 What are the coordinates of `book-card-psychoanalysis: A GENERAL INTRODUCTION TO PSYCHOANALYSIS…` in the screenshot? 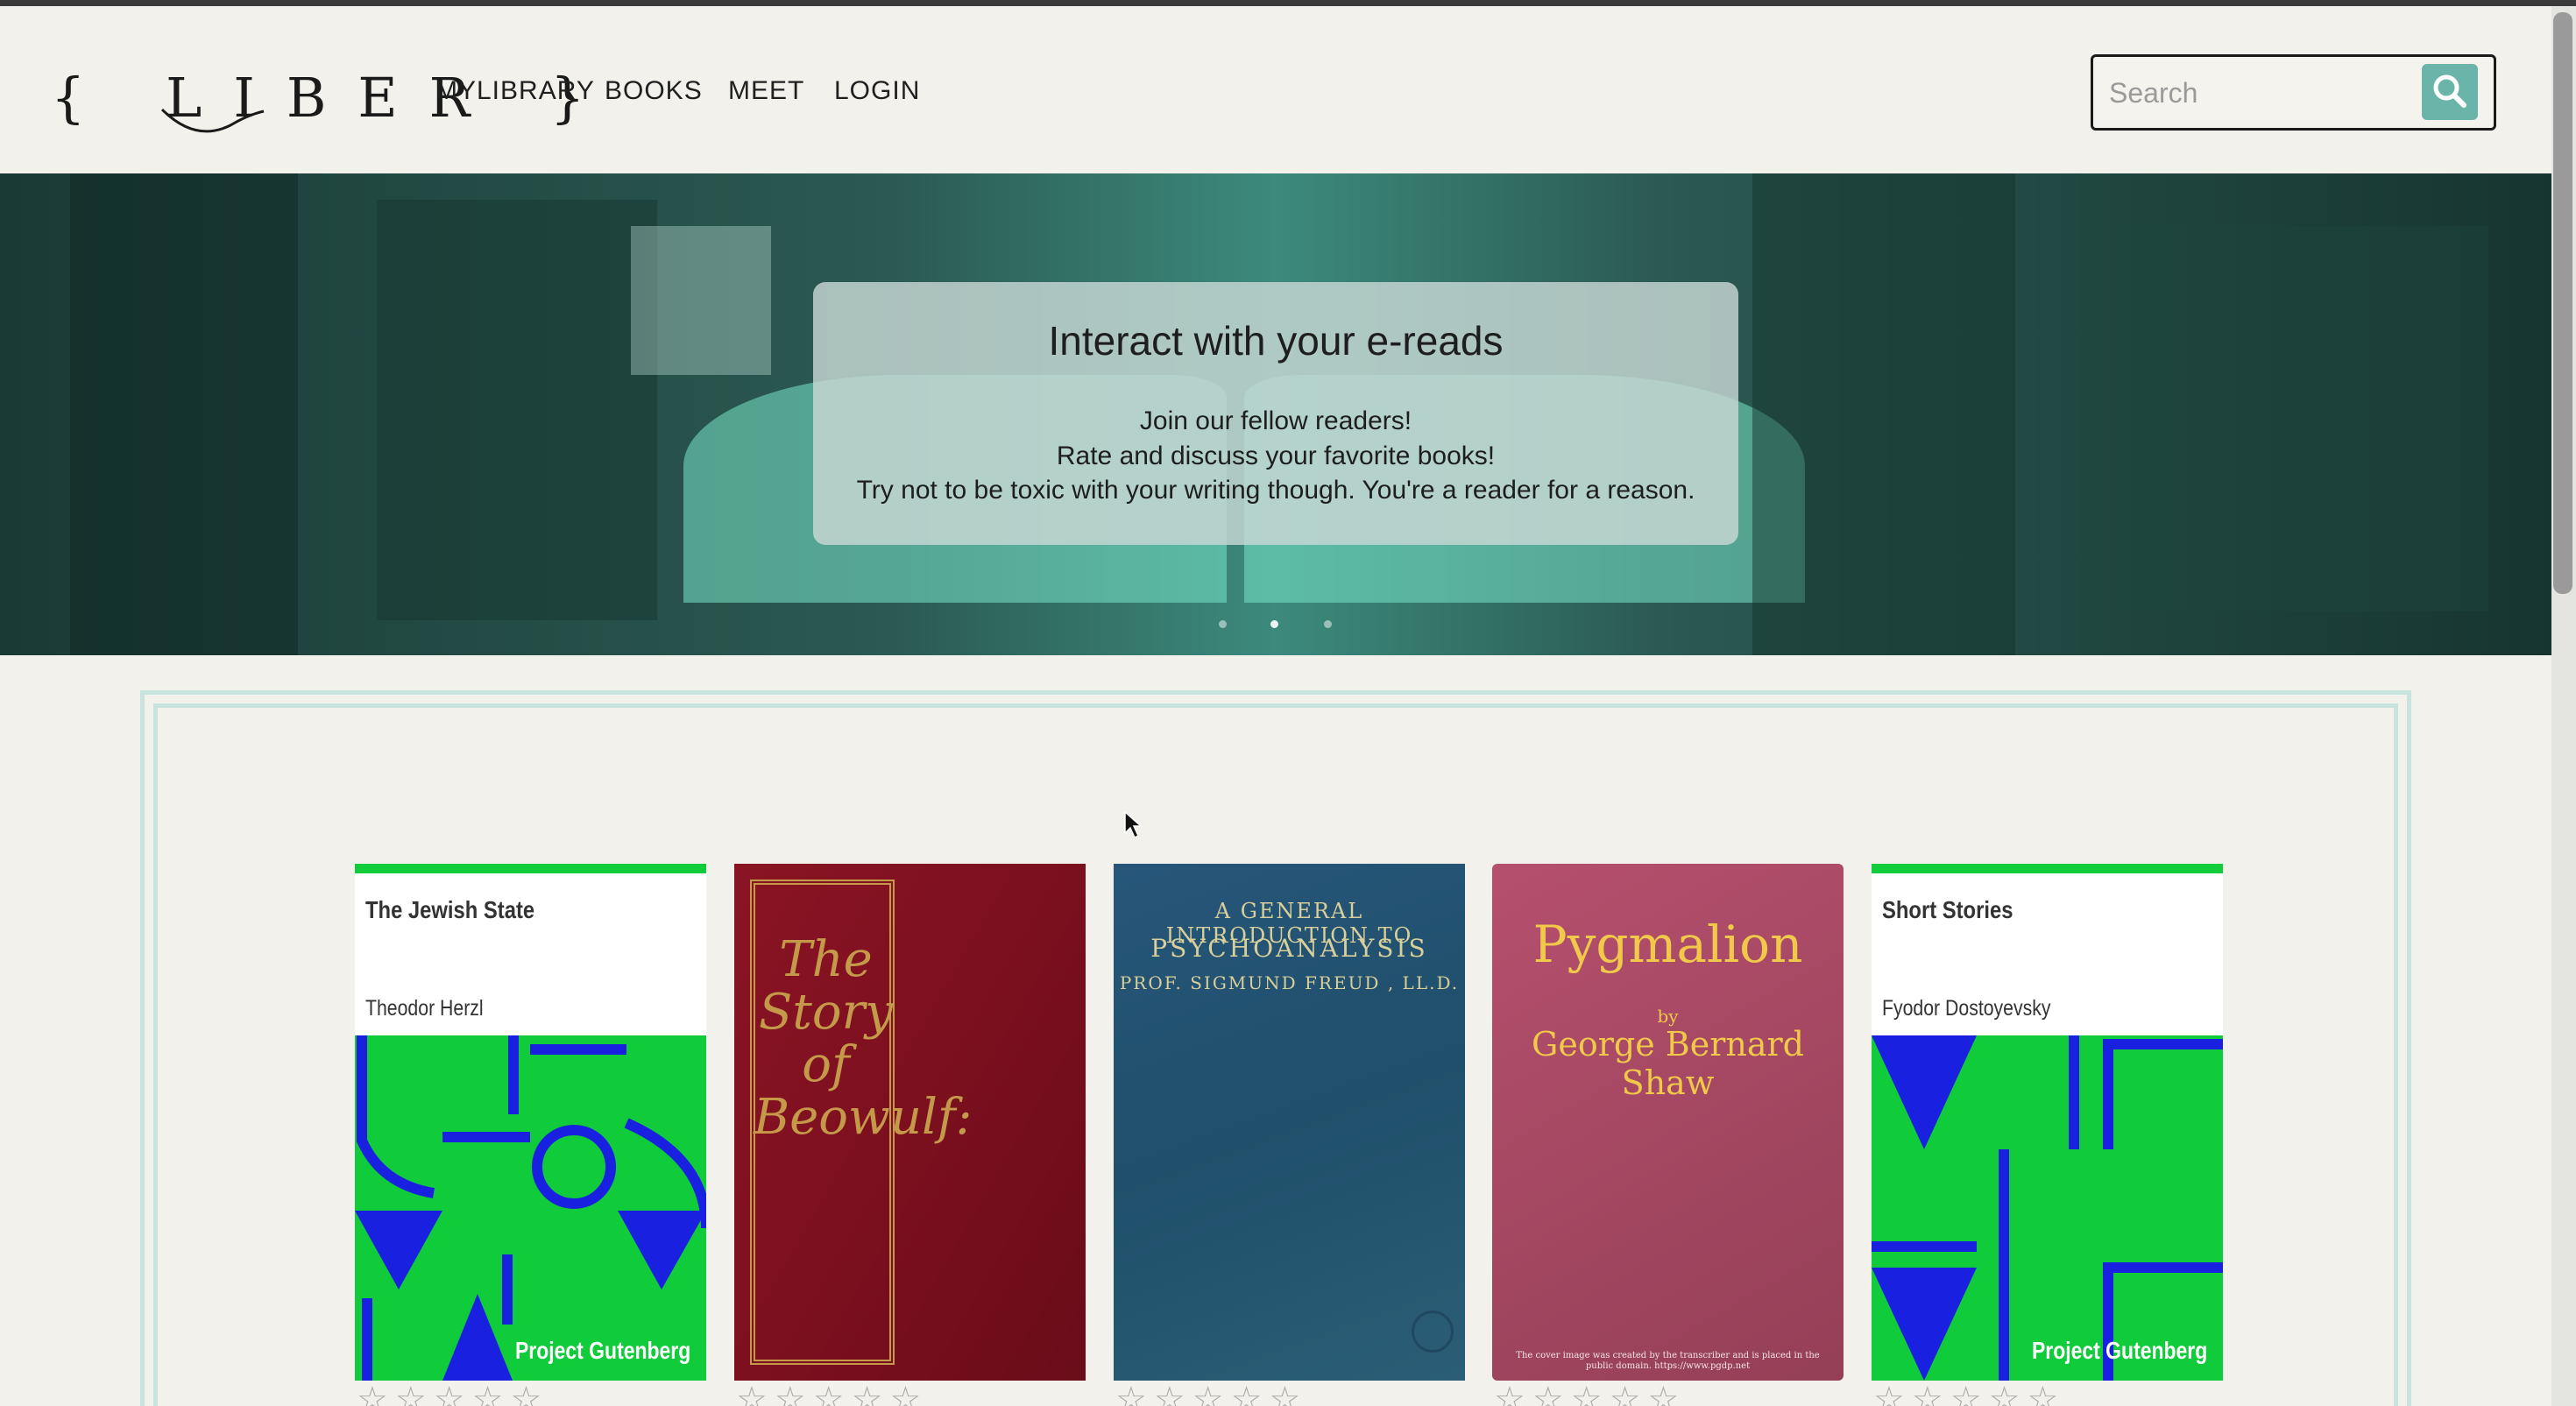 It's located at (1289, 1122).